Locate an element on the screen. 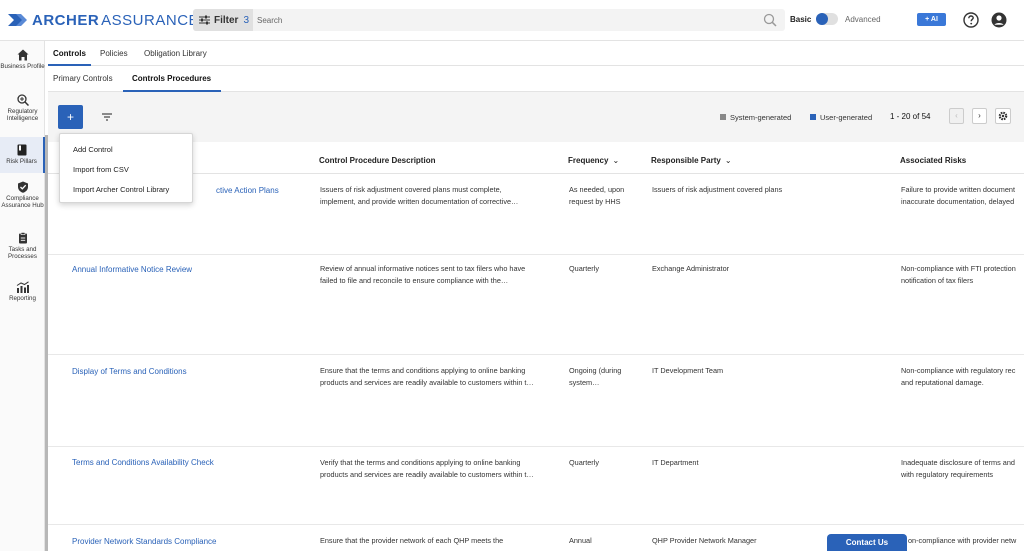 This screenshot has height=551, width=1024. control-procedure-link: Display of Terms and Conditions is located at coordinates (129, 372).